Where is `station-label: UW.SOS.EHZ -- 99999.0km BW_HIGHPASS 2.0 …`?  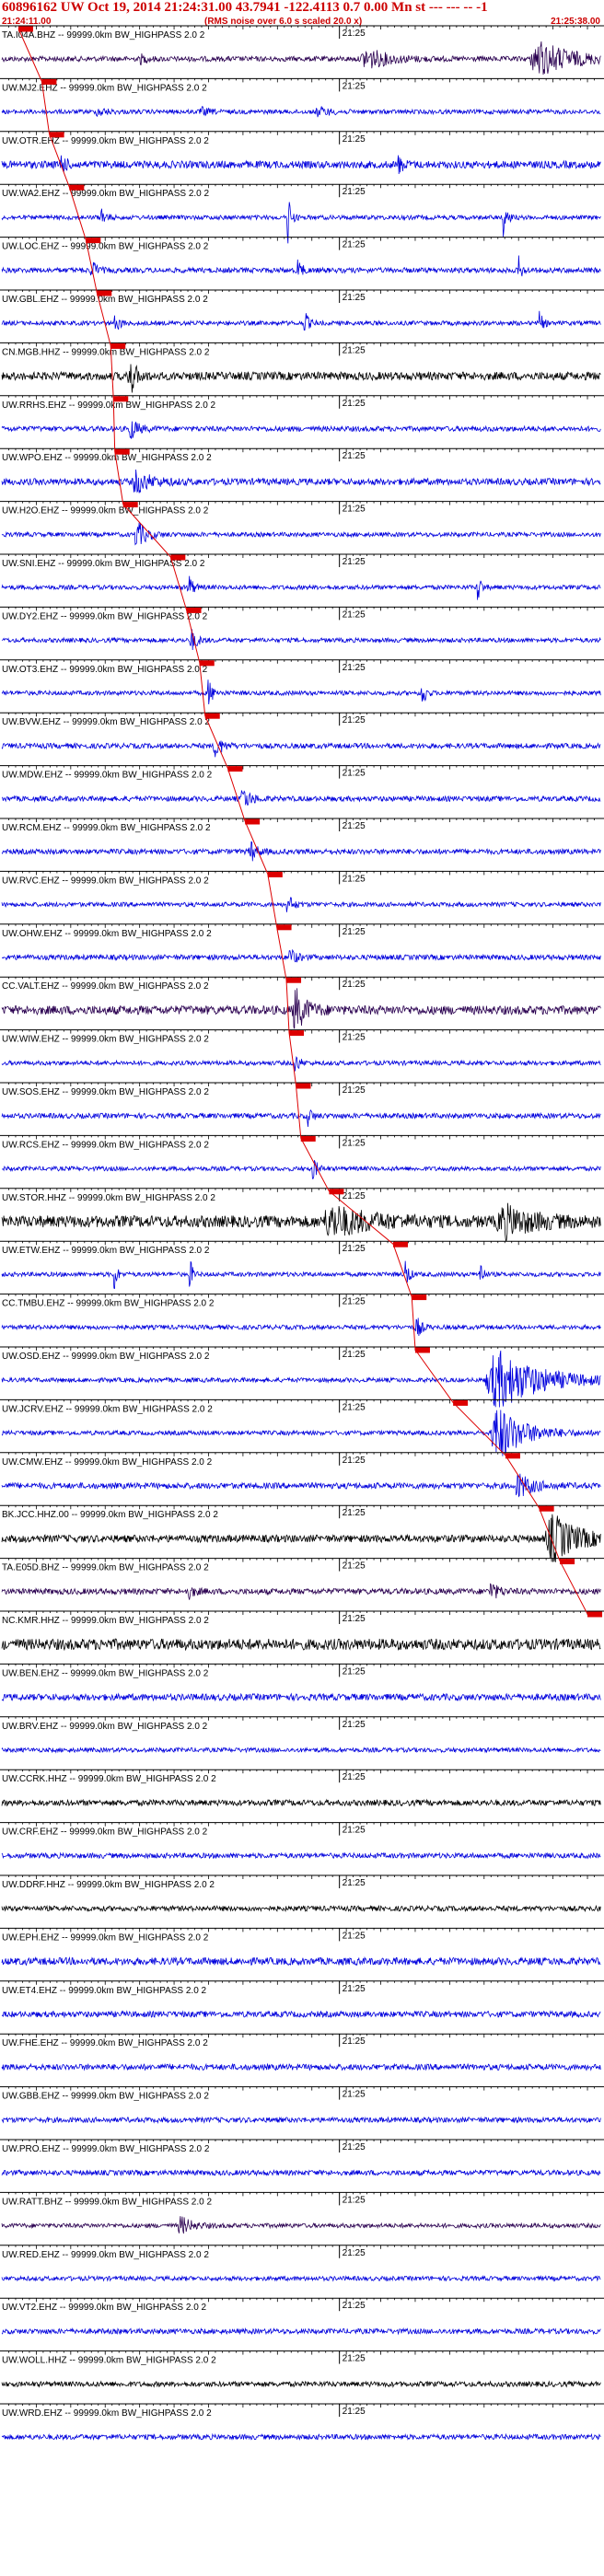 station-label: UW.SOS.EHZ -- 99999.0km BW_HIGHPASS 2.0 … is located at coordinates (105, 1092).